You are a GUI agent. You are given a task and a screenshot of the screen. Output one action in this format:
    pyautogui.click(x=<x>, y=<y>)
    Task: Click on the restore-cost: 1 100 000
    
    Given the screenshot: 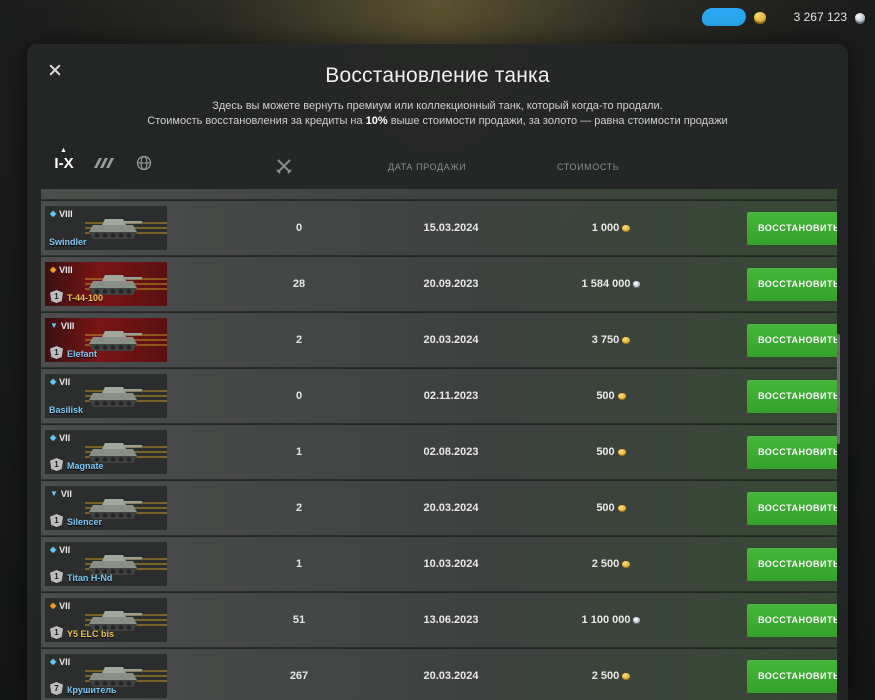 What is the action you would take?
    pyautogui.click(x=611, y=620)
    